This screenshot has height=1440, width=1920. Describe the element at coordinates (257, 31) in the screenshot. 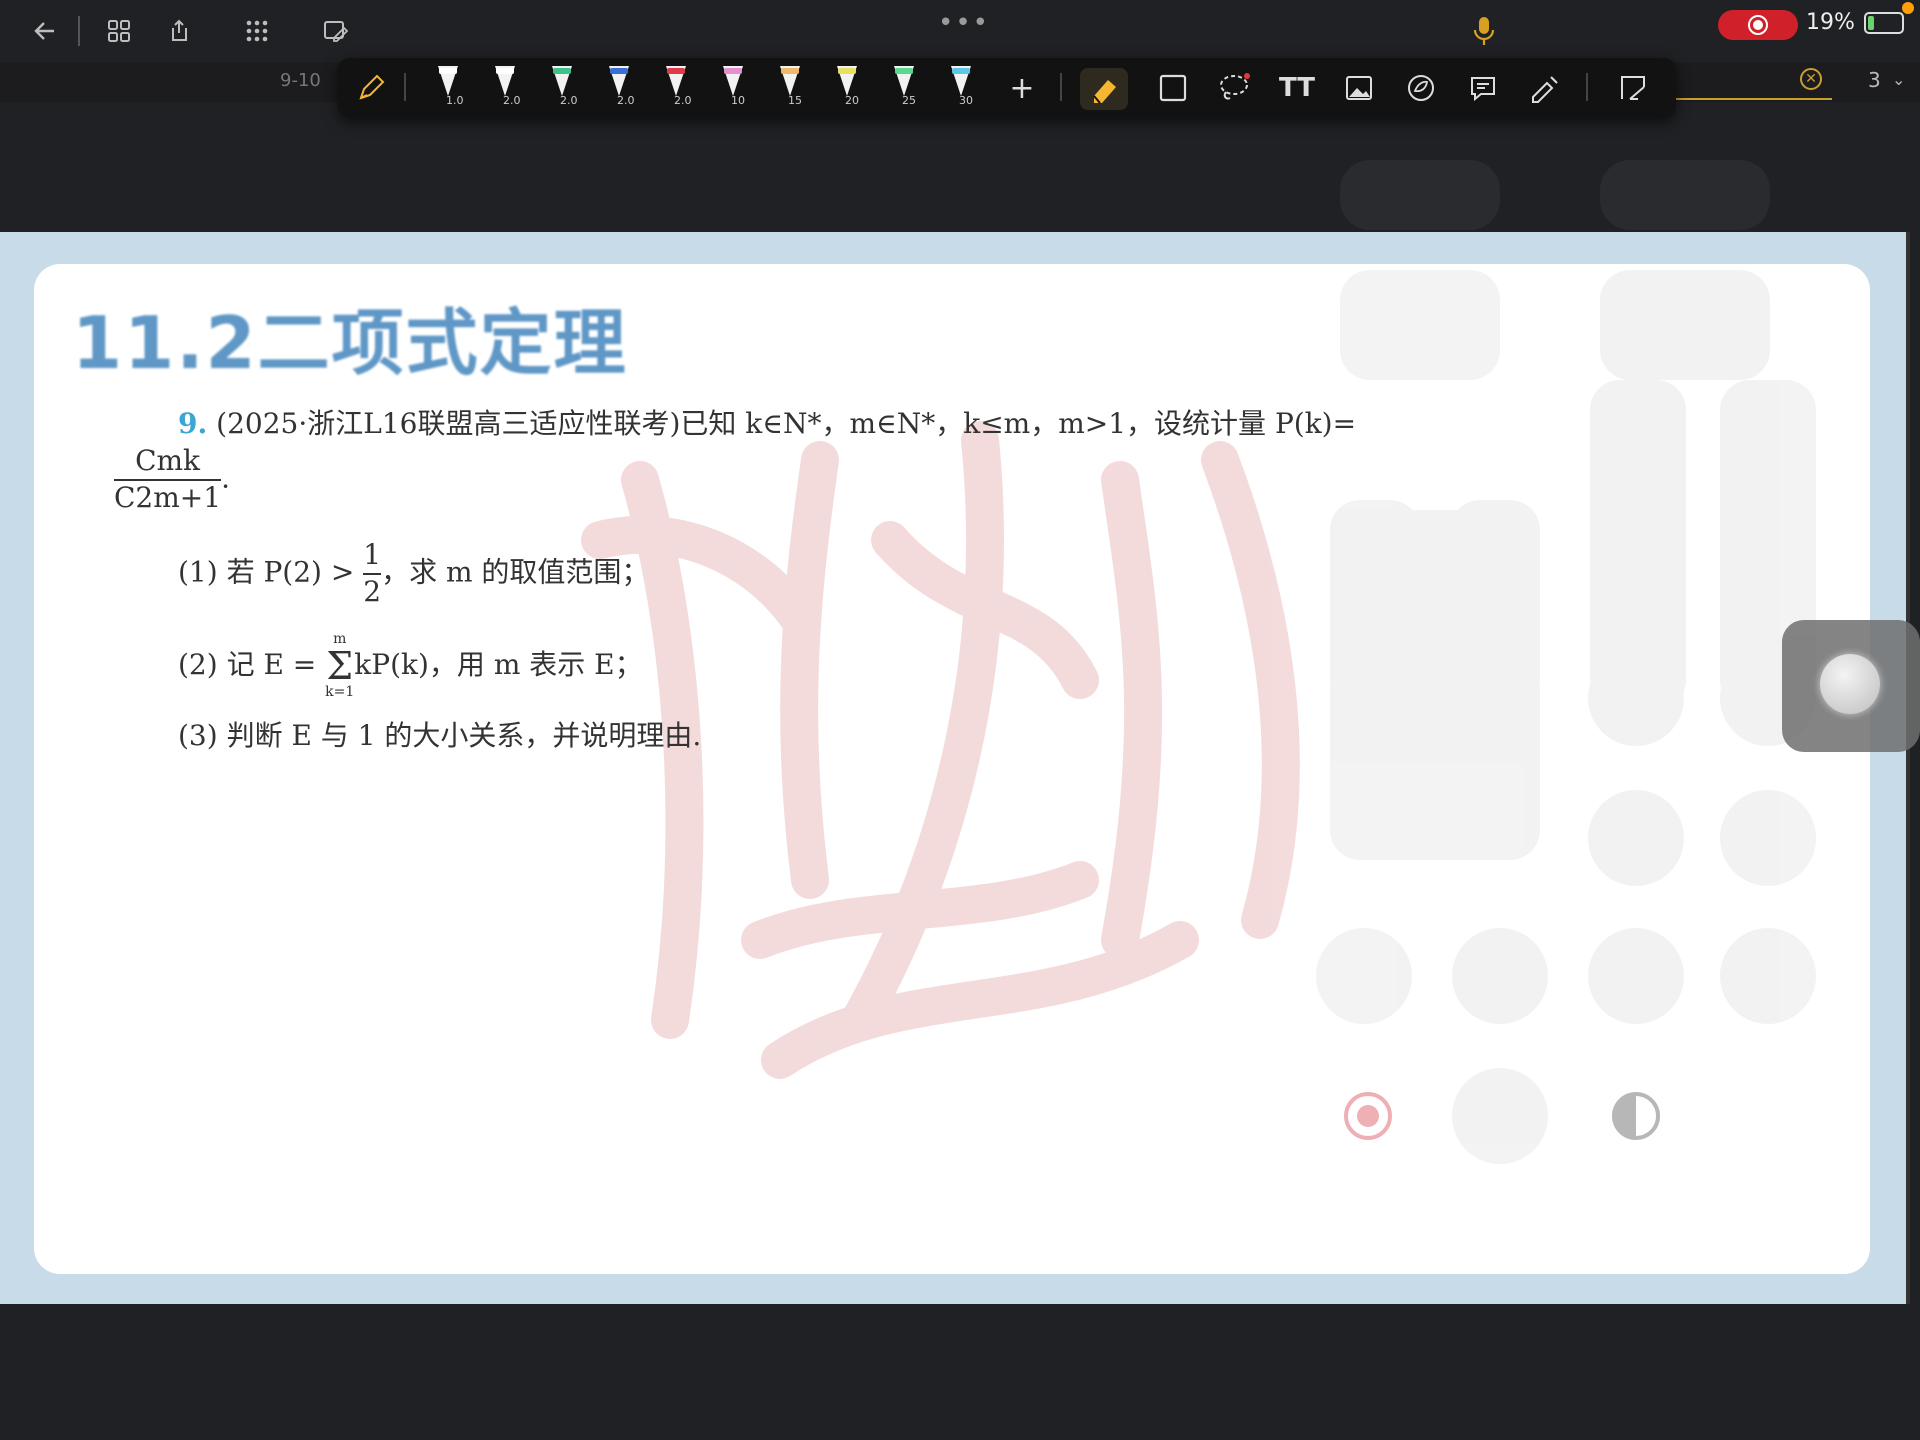

I see `apps-grid-icon` at that location.